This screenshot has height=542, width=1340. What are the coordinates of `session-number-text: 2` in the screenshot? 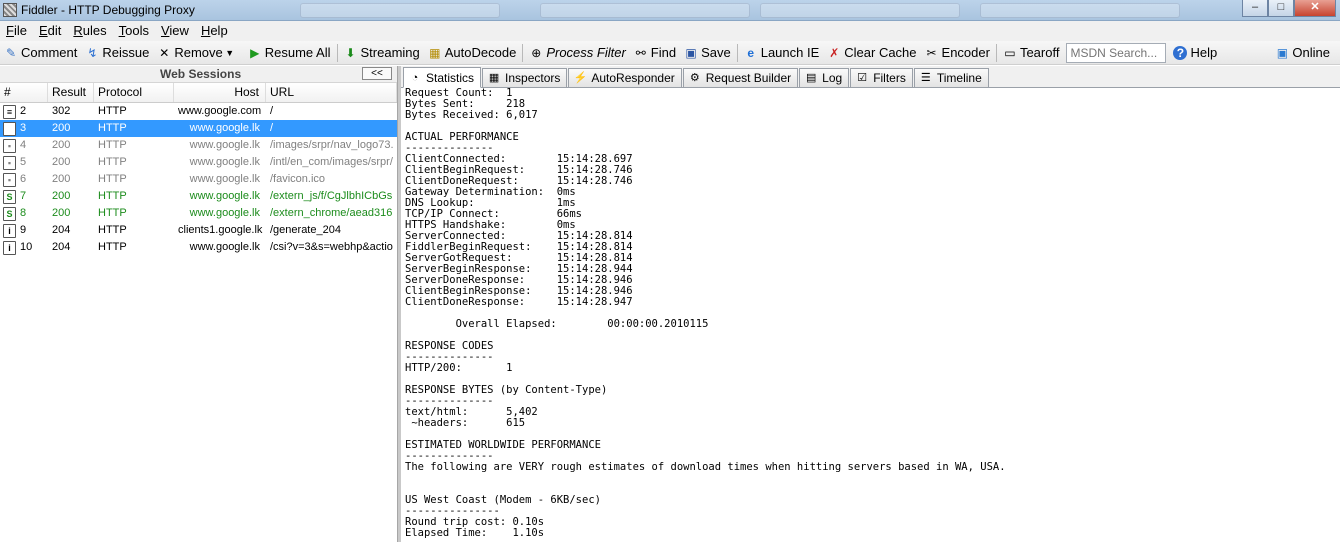 It's located at (23, 111).